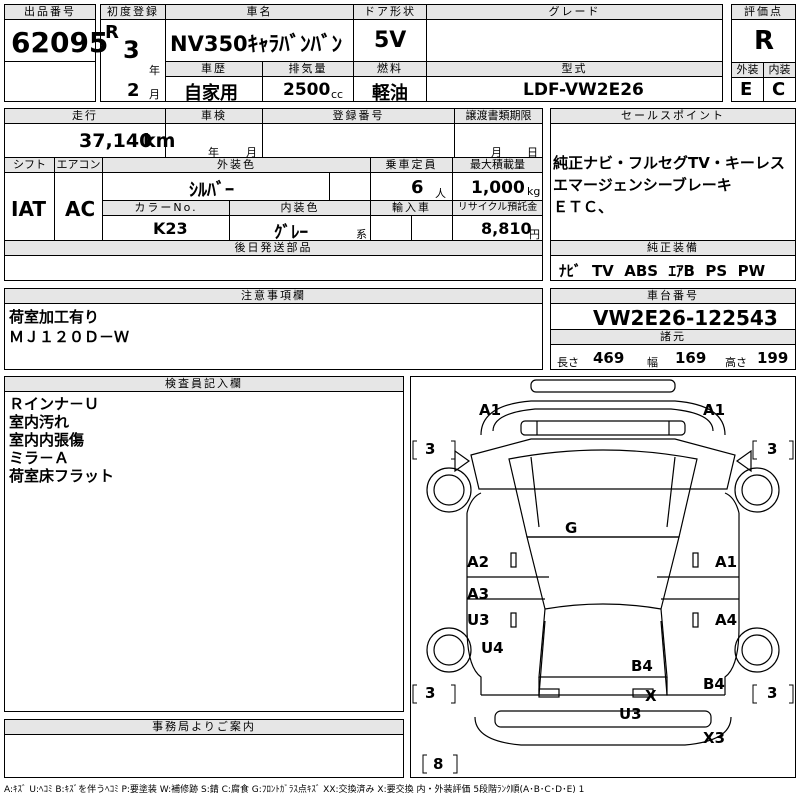  I want to click on first-reg-box: R 3 年 2 月, so click(133, 60).